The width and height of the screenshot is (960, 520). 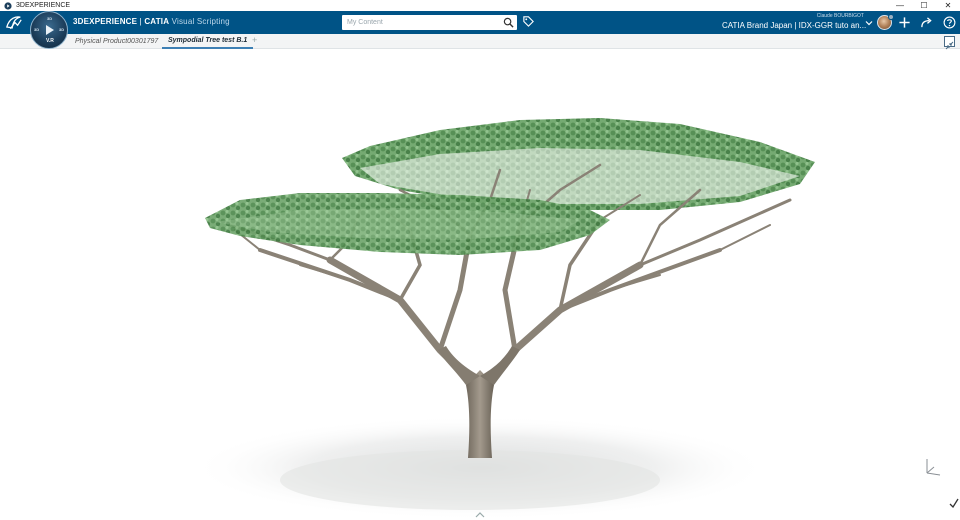 What do you see at coordinates (948, 5) in the screenshot?
I see `close-button: ✕` at bounding box center [948, 5].